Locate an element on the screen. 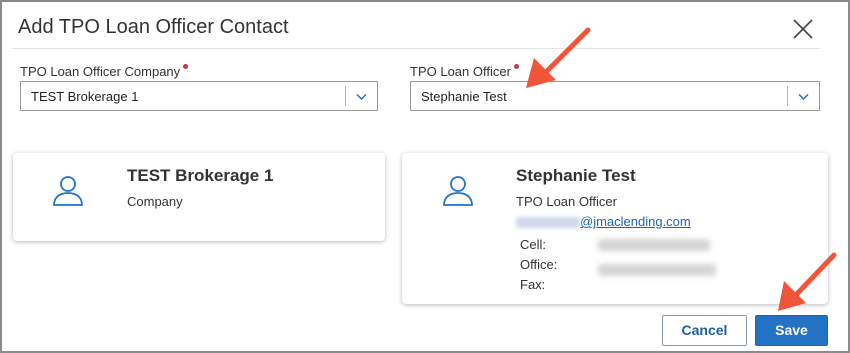 This screenshot has width=850, height=353. officer-email-link: @jmaclending.com is located at coordinates (603, 221).